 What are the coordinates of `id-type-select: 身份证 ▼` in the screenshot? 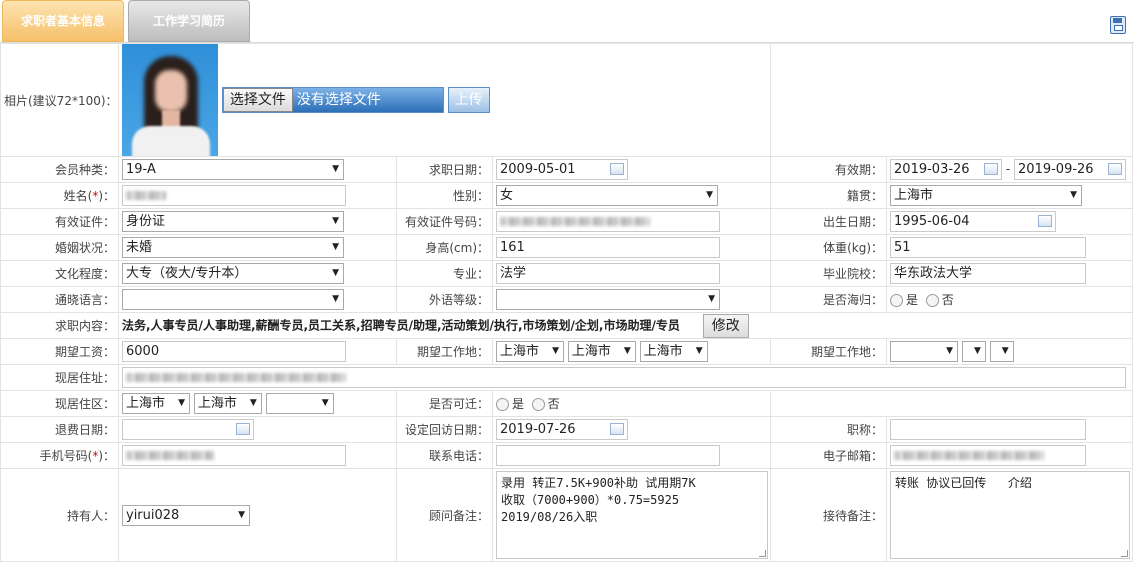 It's located at (233, 221).